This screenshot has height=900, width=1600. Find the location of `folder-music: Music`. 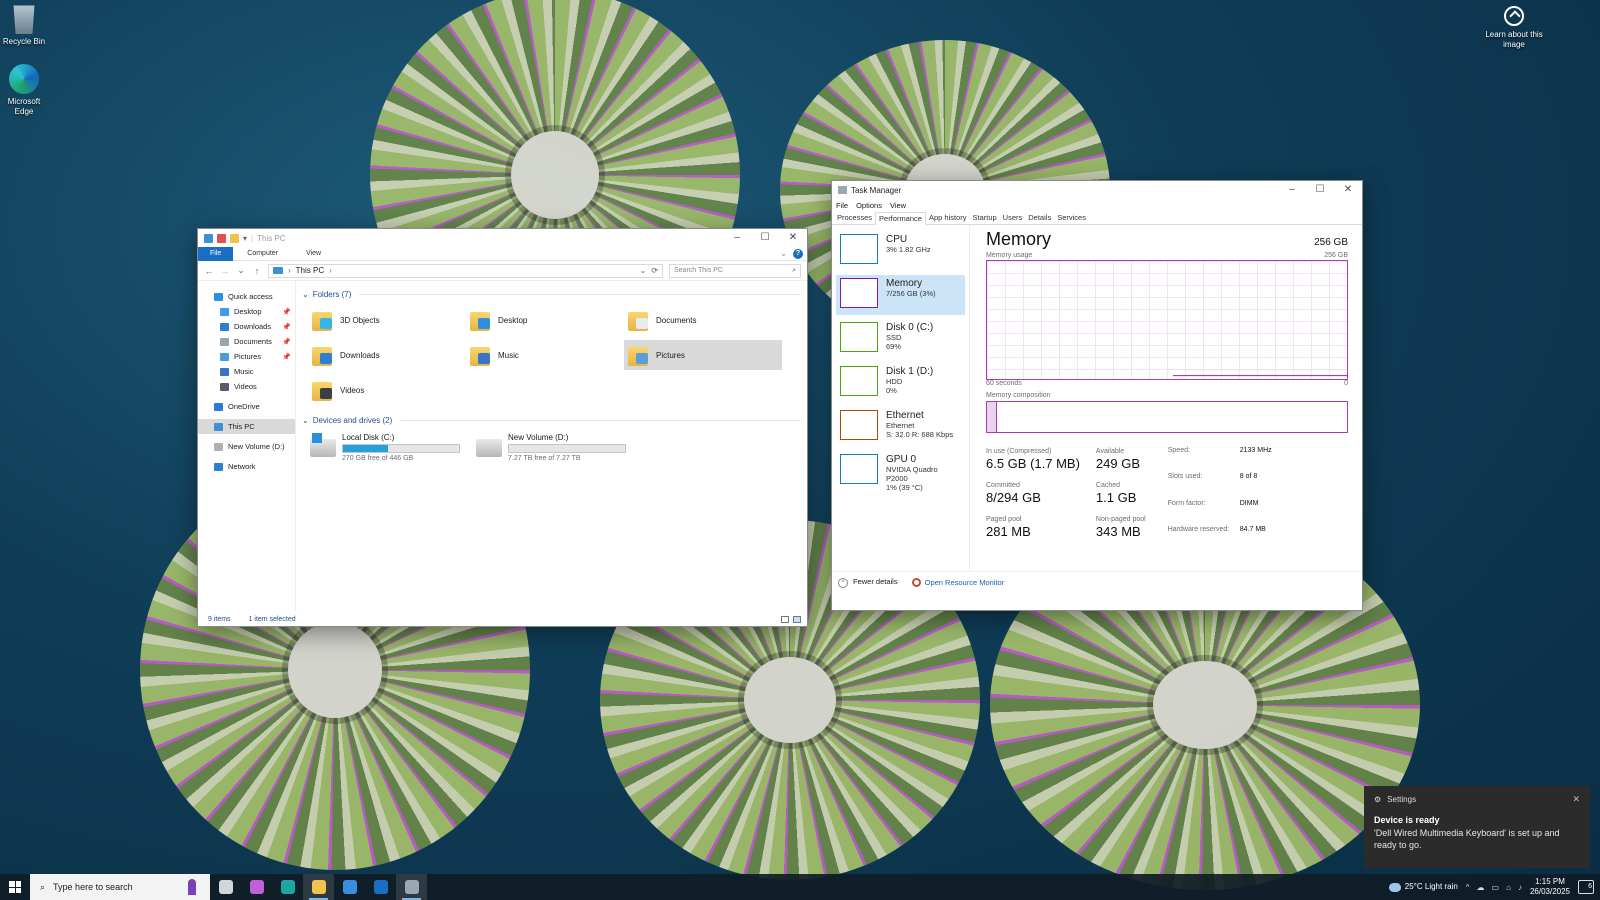

folder-music: Music is located at coordinates (545, 355).